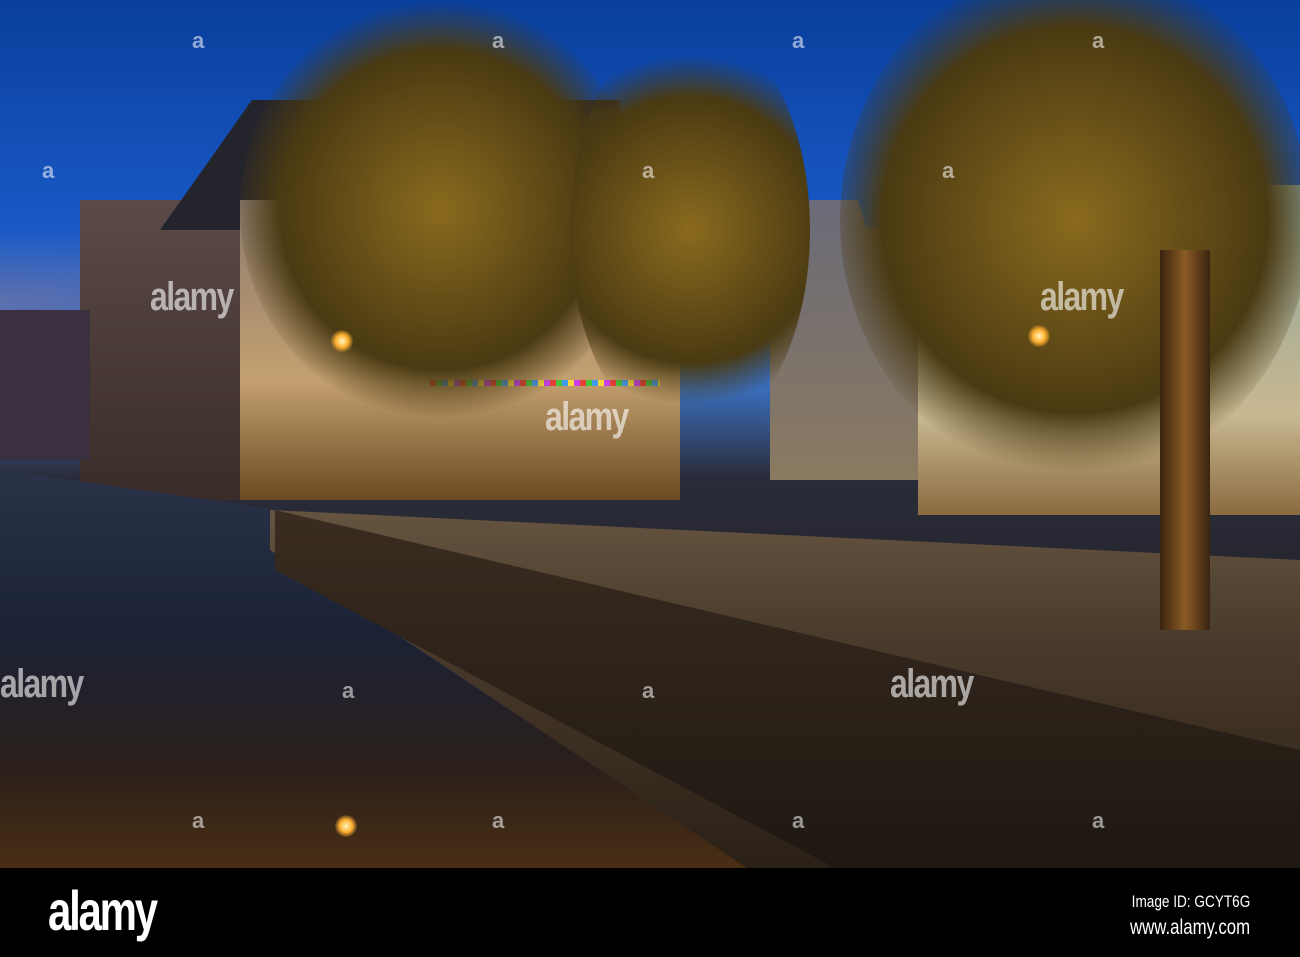 This screenshot has width=1300, height=957. I want to click on street-lamp-reflection, so click(346, 826).